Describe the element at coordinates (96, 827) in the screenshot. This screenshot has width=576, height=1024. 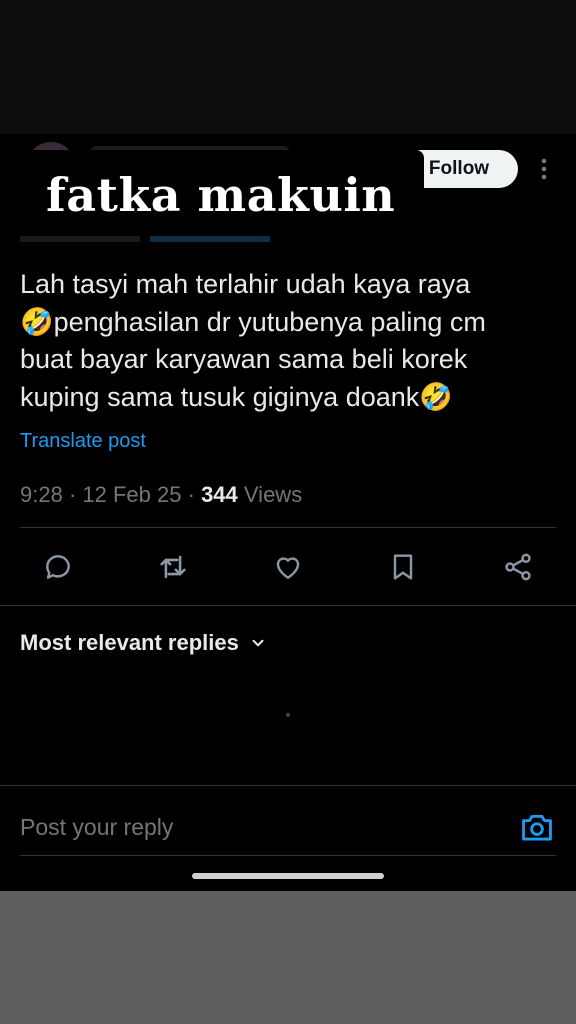
I see `reply-input: Post your reply` at that location.